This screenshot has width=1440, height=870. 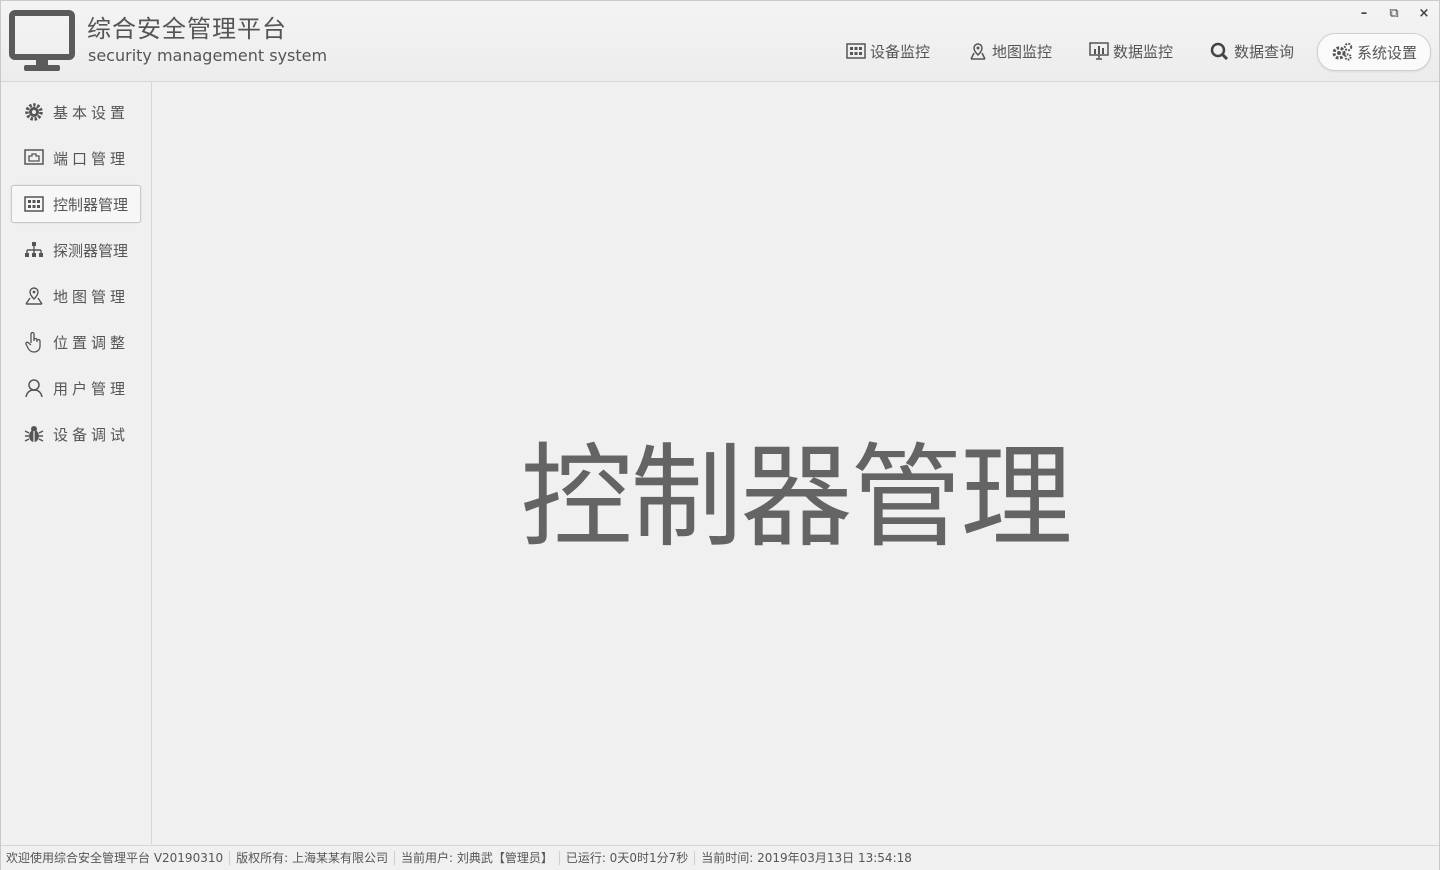 I want to click on status-current-user: 当前用户: 刘典武【管理员】, so click(x=477, y=858).